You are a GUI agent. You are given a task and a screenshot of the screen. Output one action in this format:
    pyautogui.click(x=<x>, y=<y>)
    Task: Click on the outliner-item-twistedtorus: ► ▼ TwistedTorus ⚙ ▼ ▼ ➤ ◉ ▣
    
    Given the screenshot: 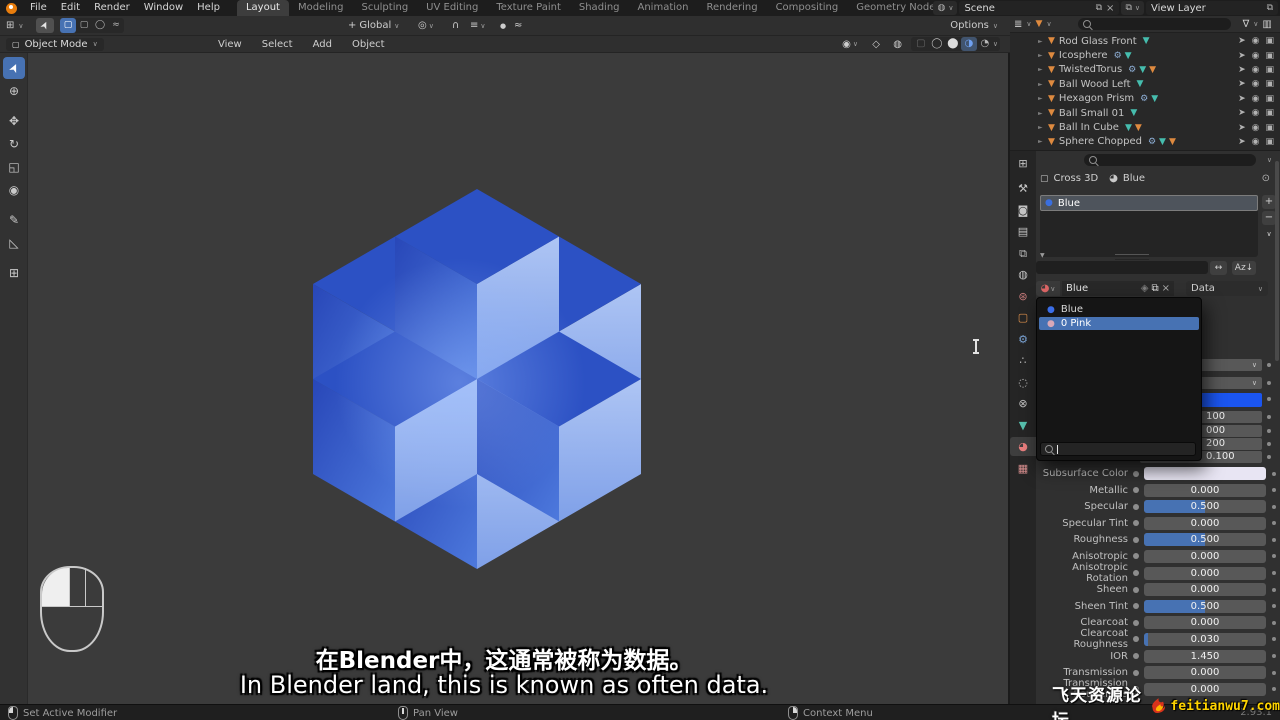 What is the action you would take?
    pyautogui.click(x=1145, y=70)
    